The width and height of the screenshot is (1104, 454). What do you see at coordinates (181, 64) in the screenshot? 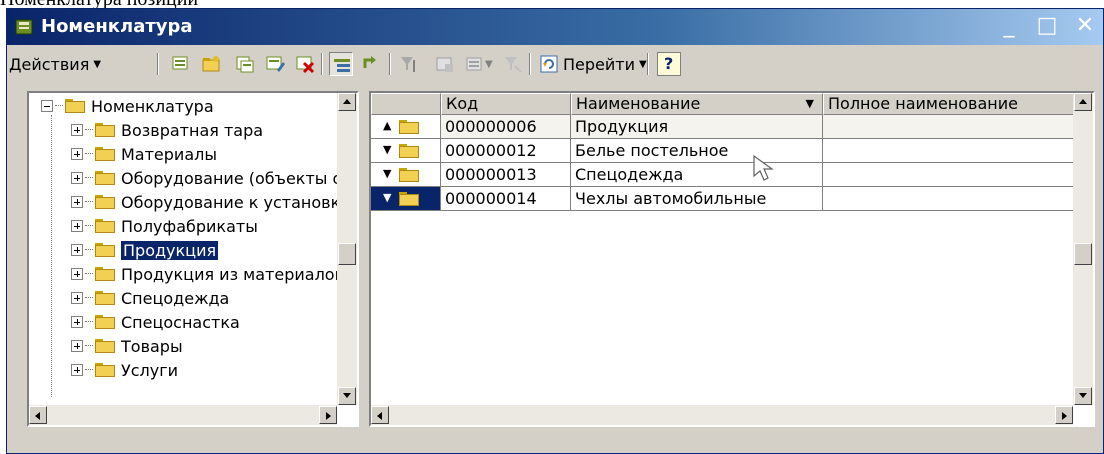
I see `add-icon` at bounding box center [181, 64].